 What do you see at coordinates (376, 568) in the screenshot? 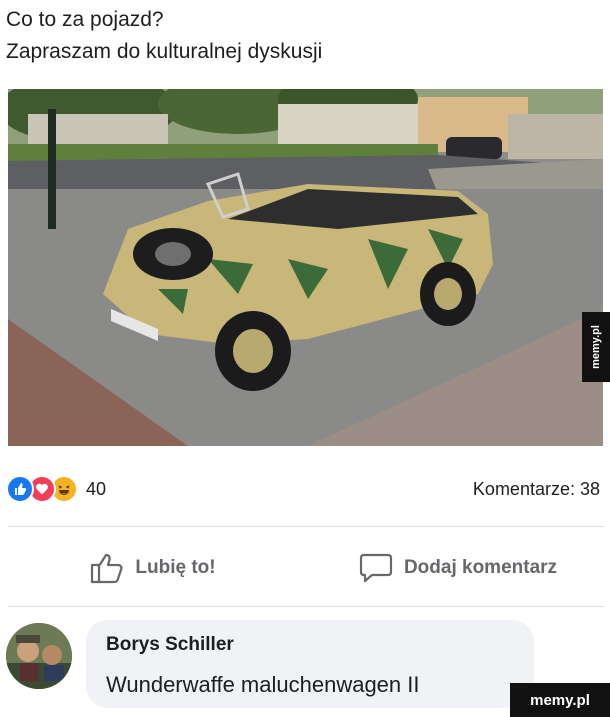
I see `comment-bubble-icon` at bounding box center [376, 568].